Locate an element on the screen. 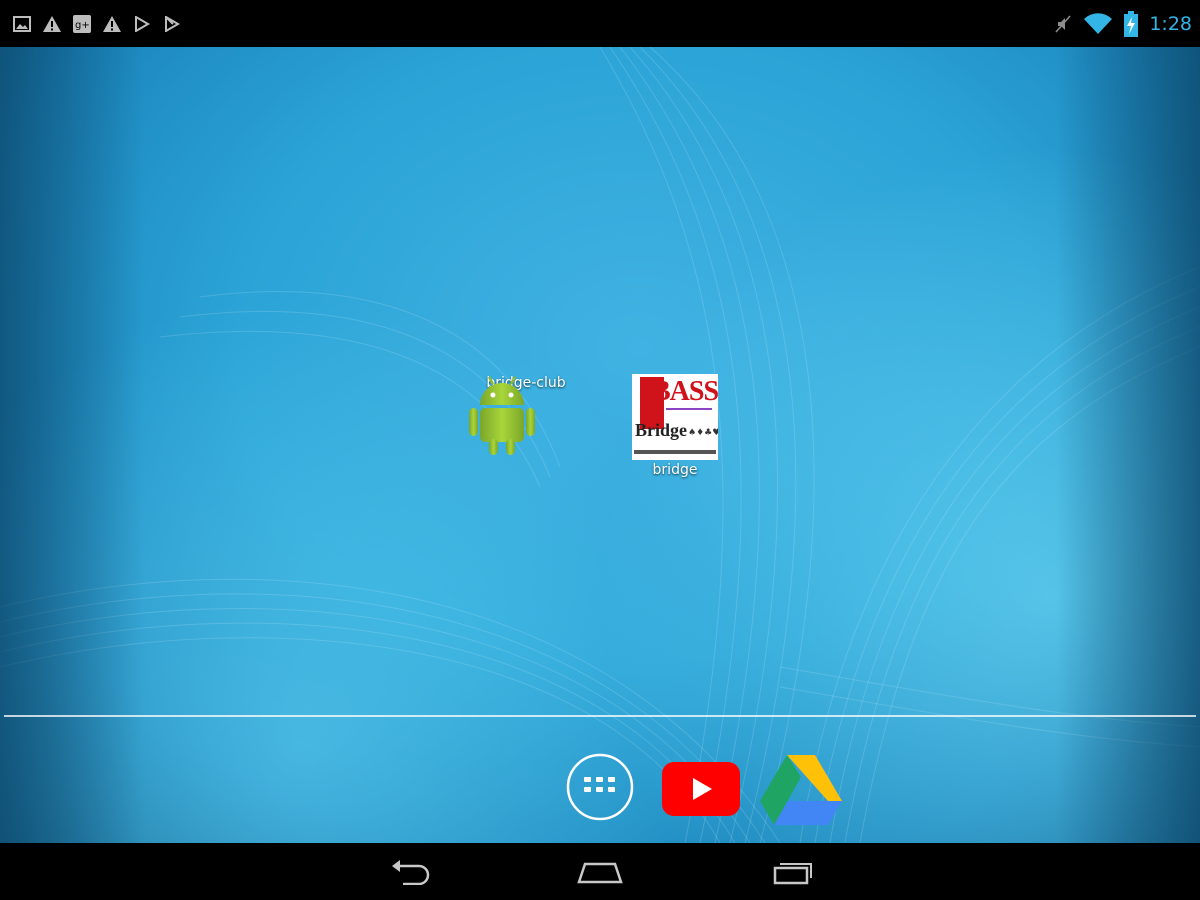  bass-logo-text: BASS is located at coordinates (685, 391).